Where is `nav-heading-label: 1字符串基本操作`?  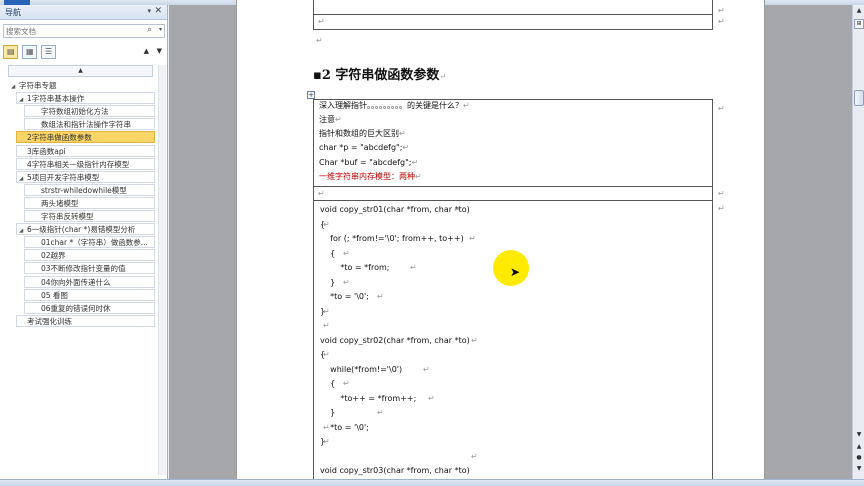
nav-heading-label: 1字符串基本操作 is located at coordinates (56, 99).